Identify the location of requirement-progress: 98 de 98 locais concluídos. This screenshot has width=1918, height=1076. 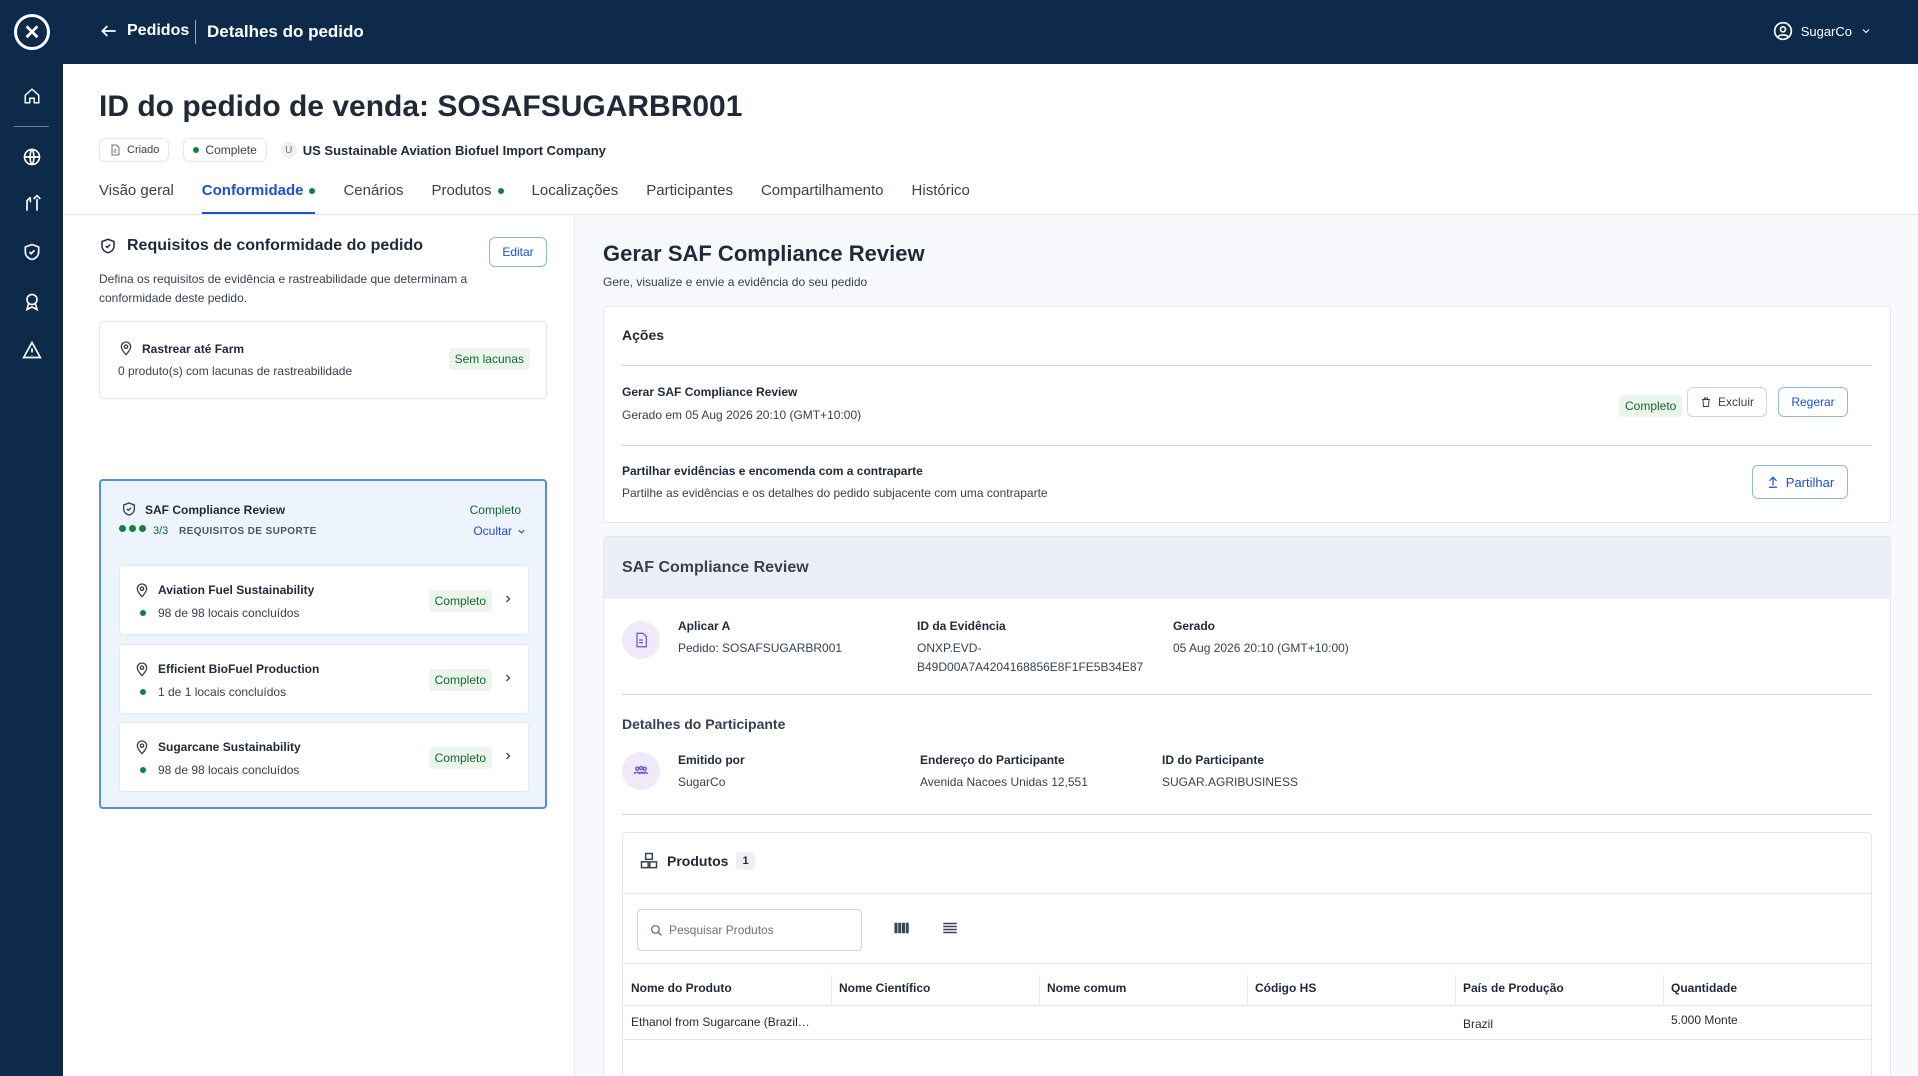
(229, 613).